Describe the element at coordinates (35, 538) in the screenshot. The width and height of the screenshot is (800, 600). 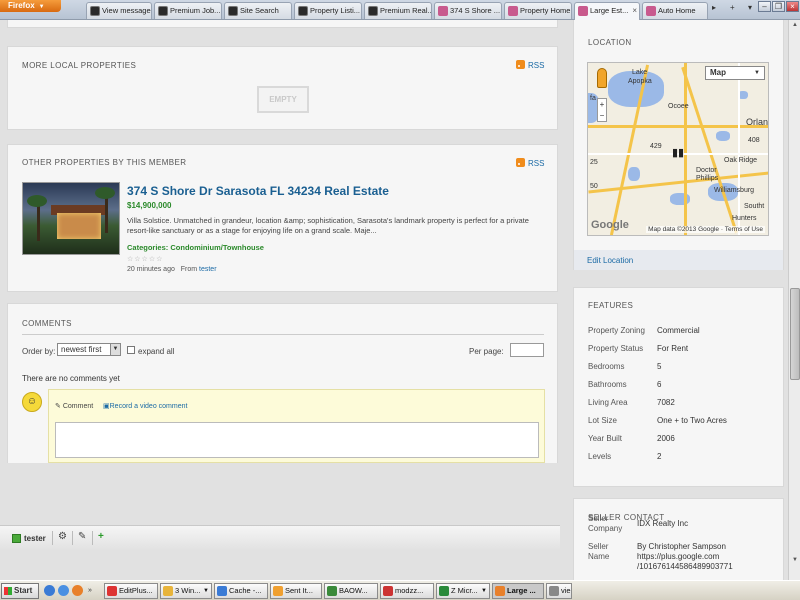
I see `user-name-link: tester` at that location.